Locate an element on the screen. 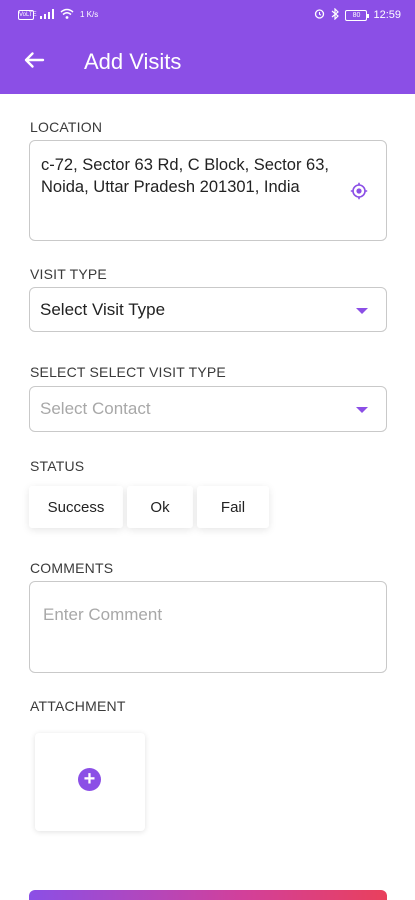 Image resolution: width=415 pixels, height=900 pixels. plus-circle-icon: + is located at coordinates (89, 779).